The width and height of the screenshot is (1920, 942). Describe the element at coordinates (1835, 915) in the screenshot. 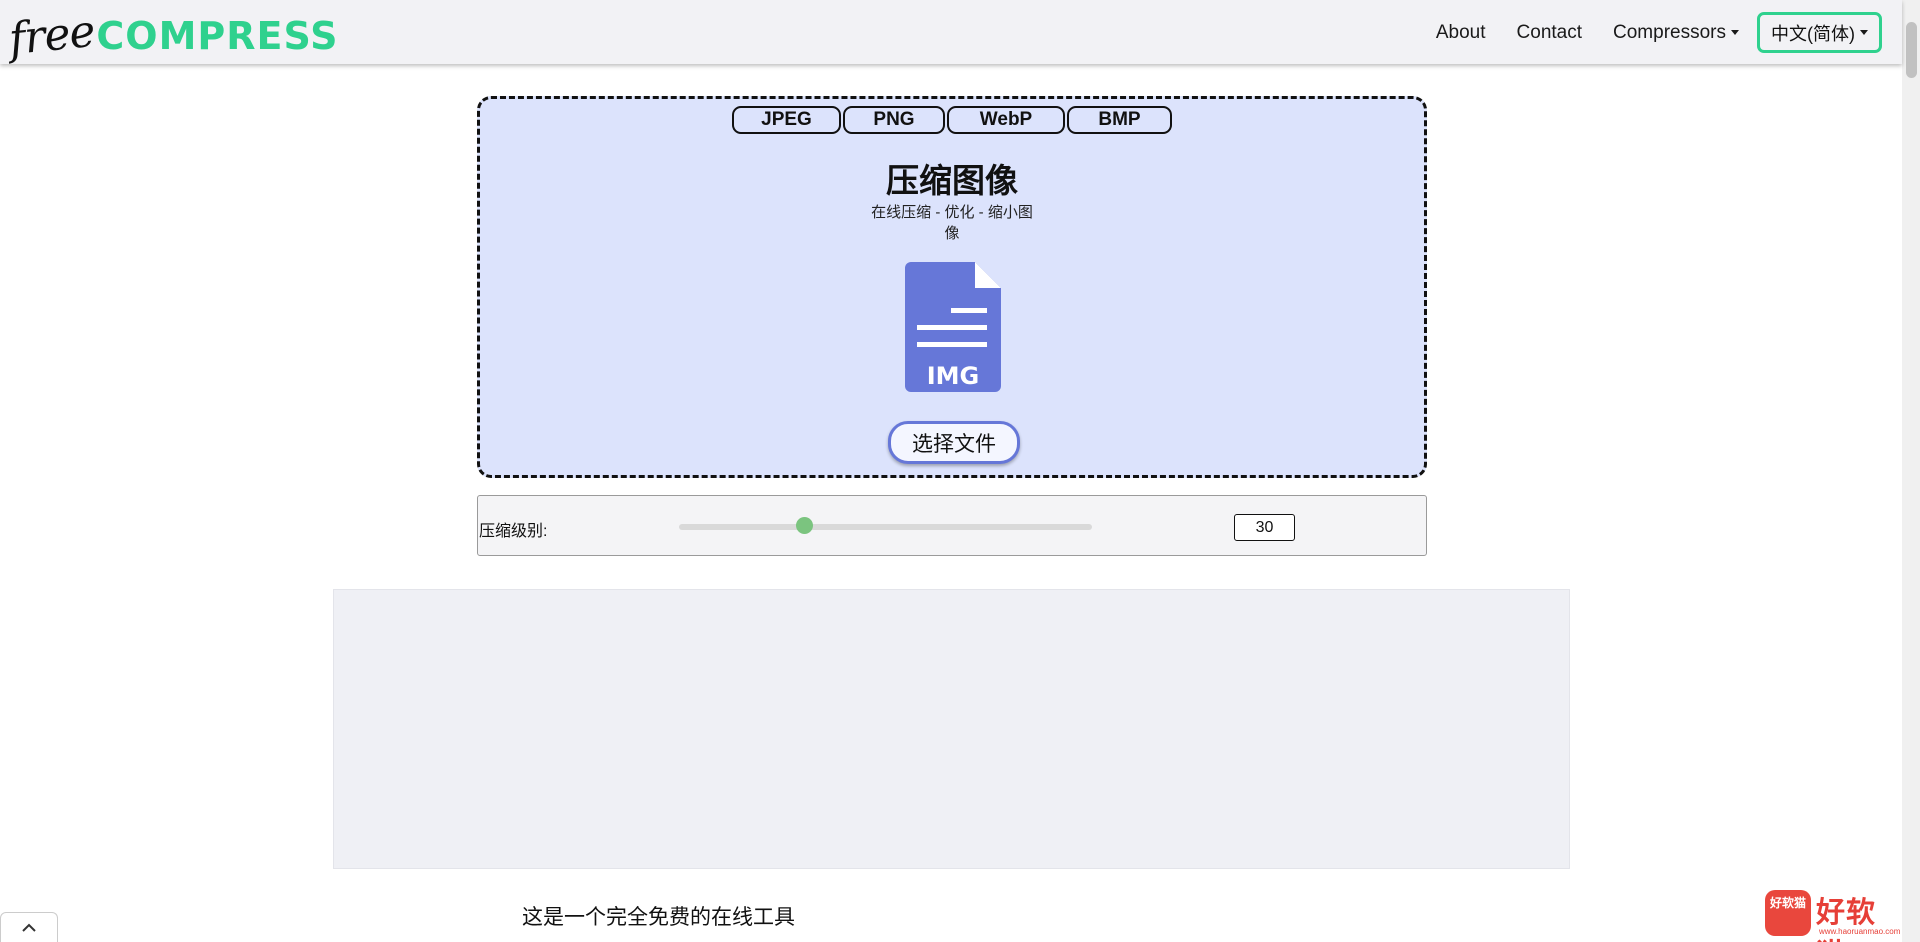

I see `watermark-logo: 好软猫 好软猫 www.haoruanmao.com` at that location.